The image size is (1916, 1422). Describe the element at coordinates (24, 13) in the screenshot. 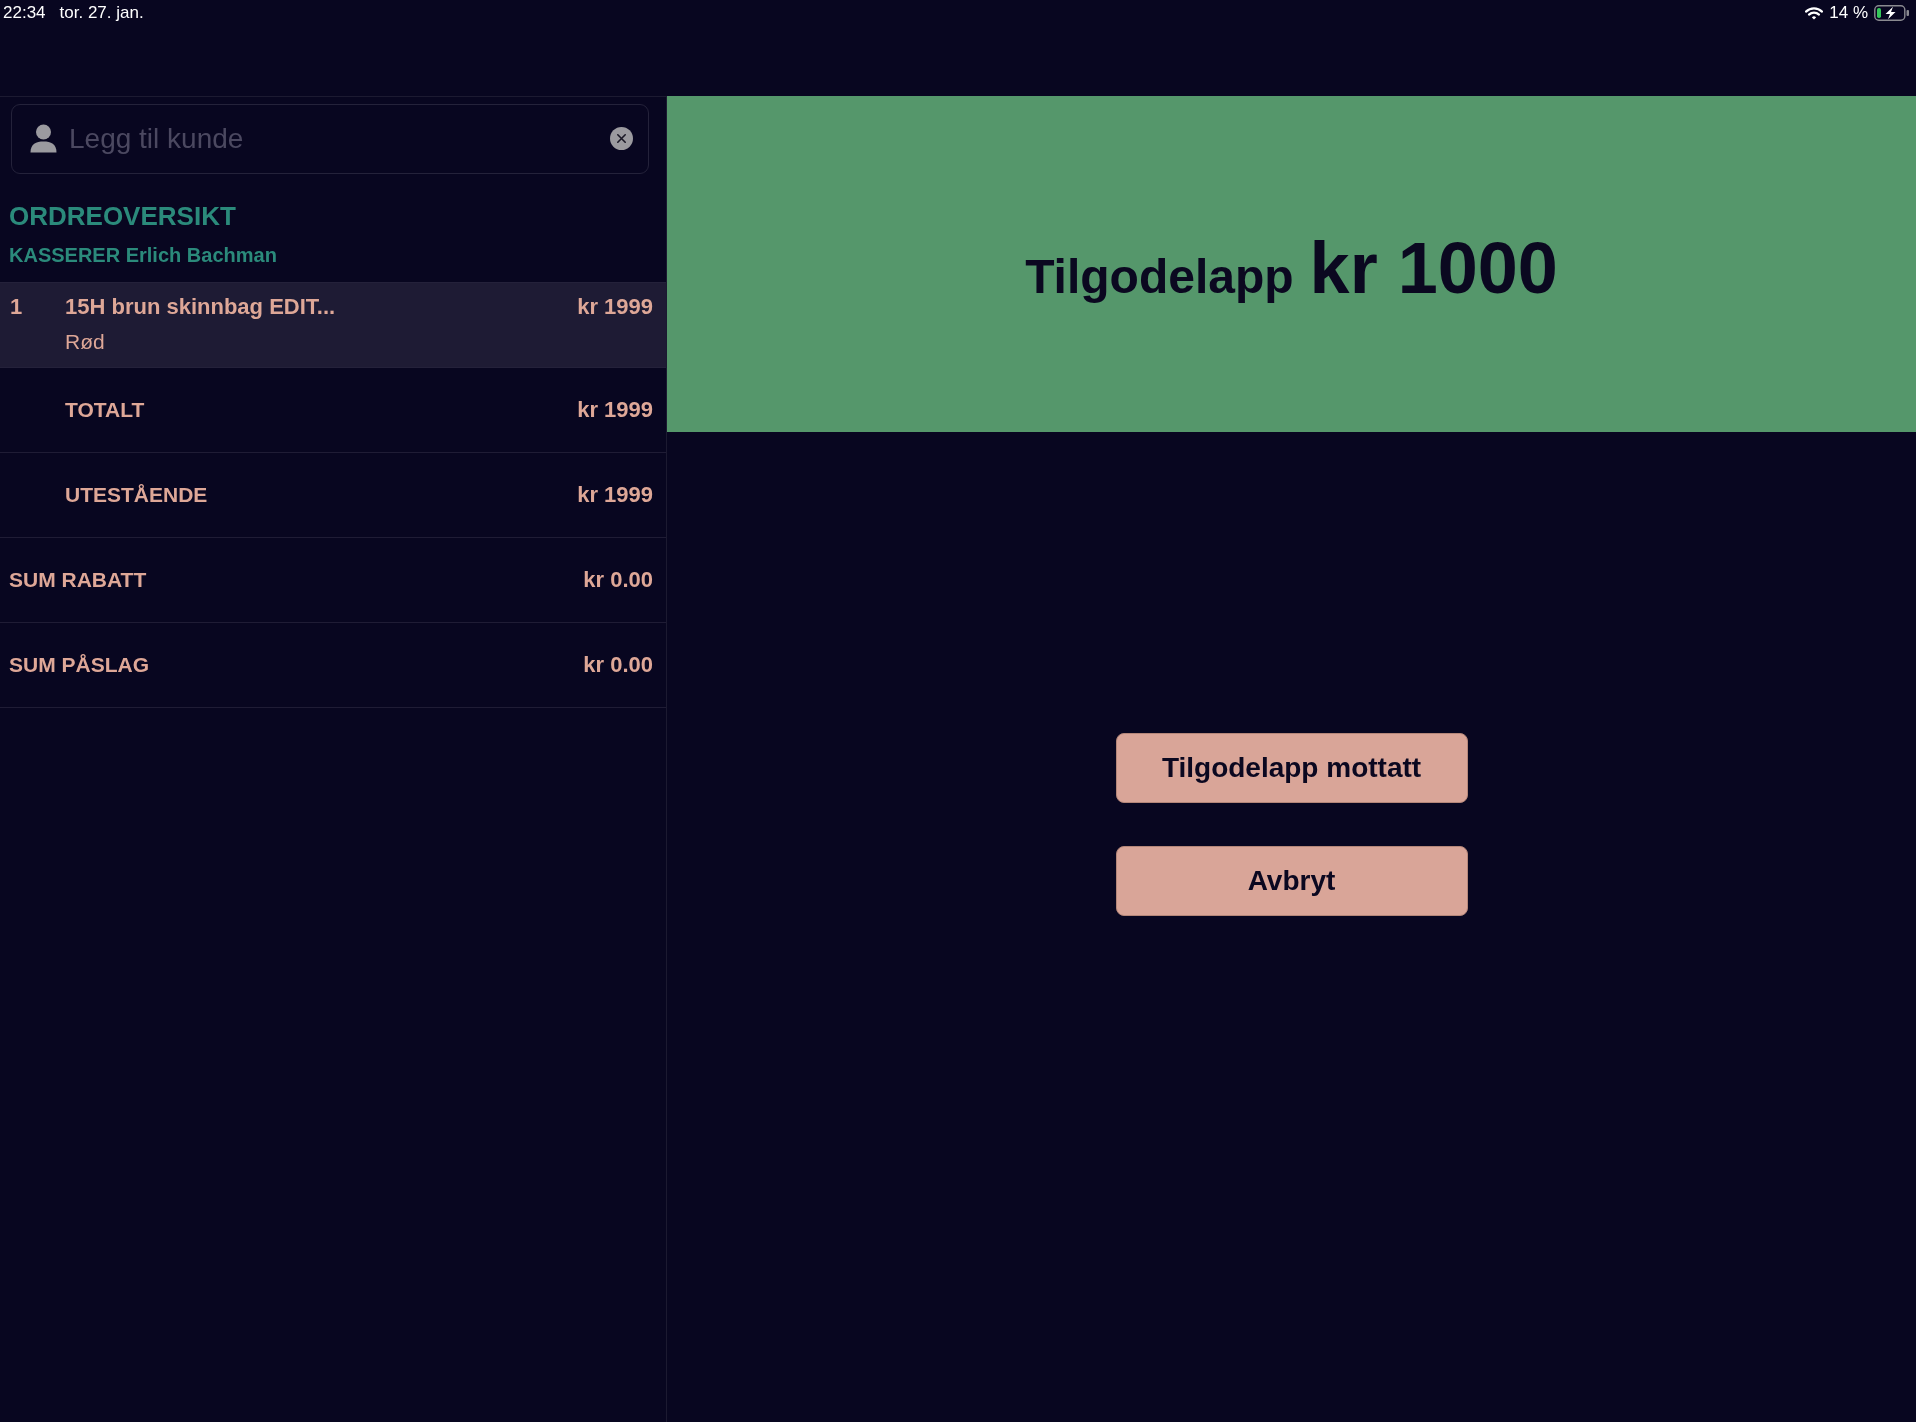

I see `status-time: 22:34` at that location.